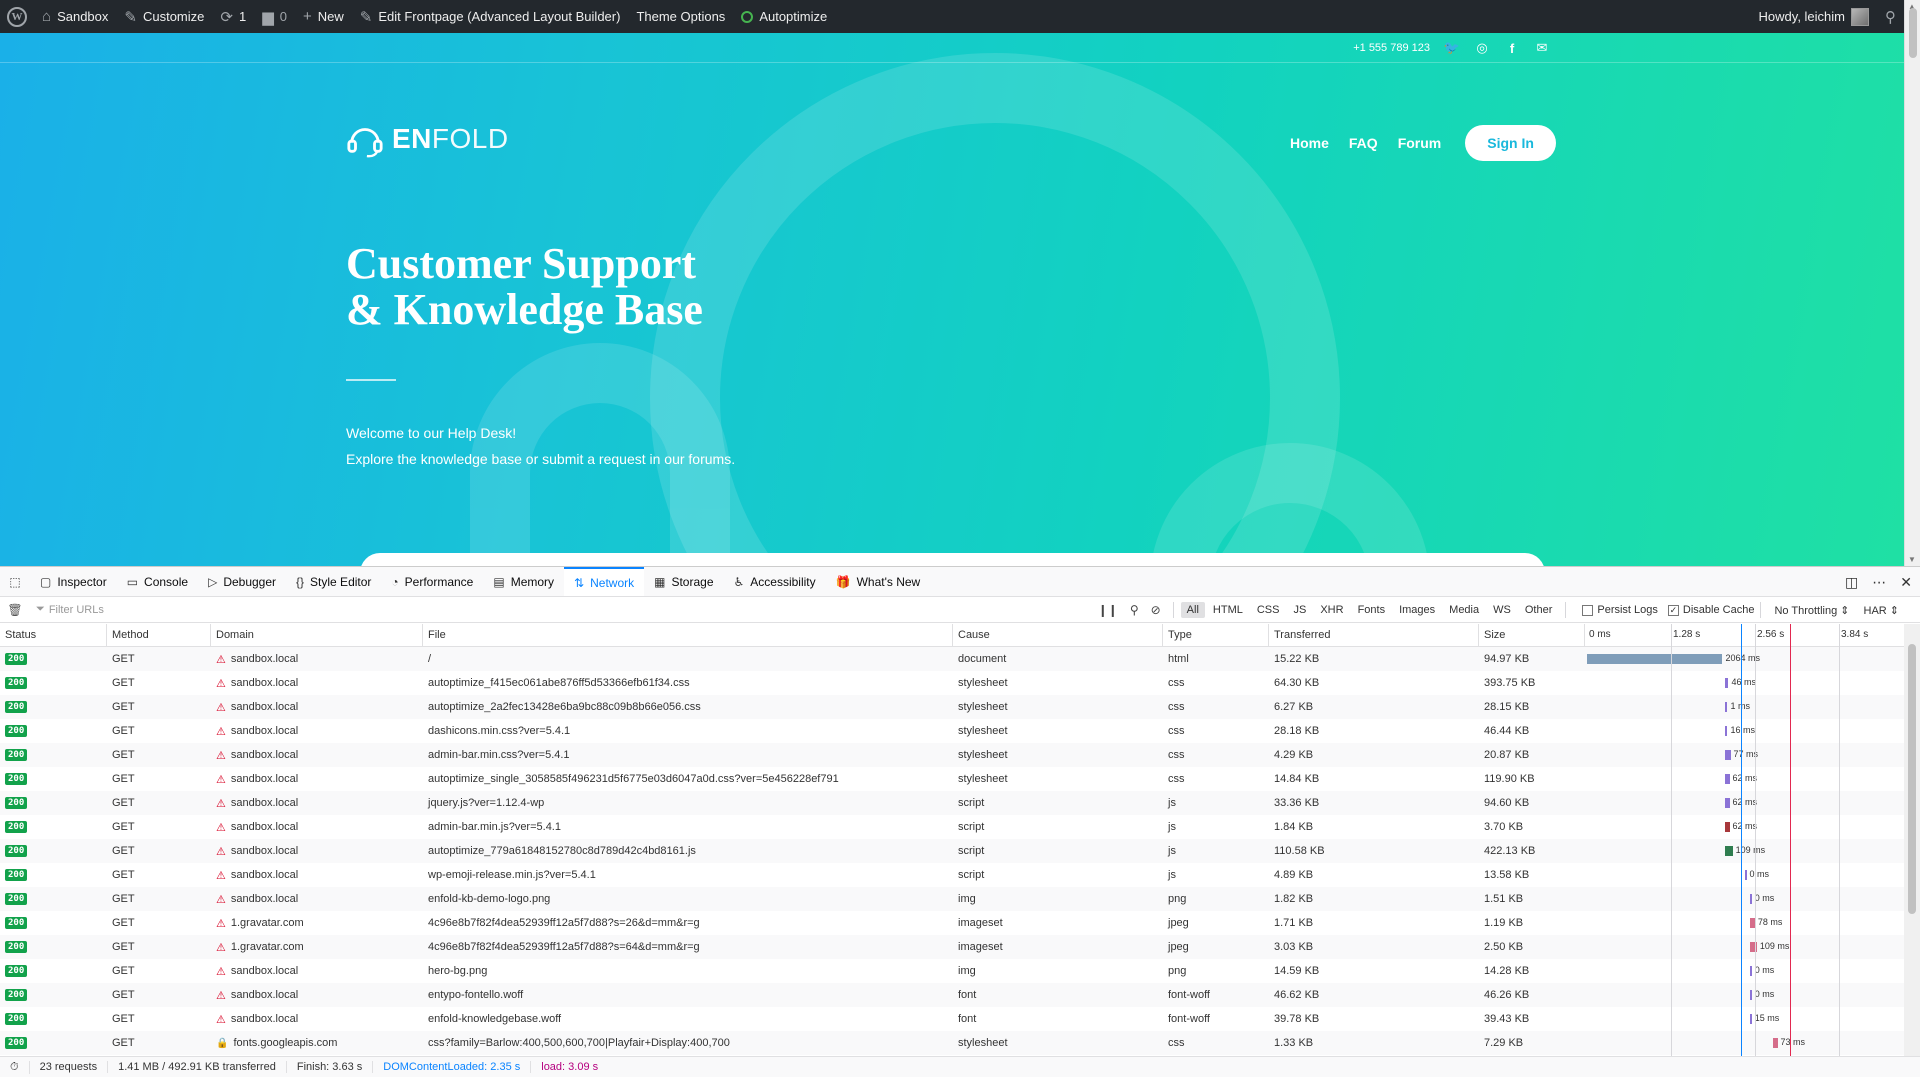 This screenshot has height=1077, width=1920. Describe the element at coordinates (1058, 635) in the screenshot. I see `header-cause: Cause` at that location.